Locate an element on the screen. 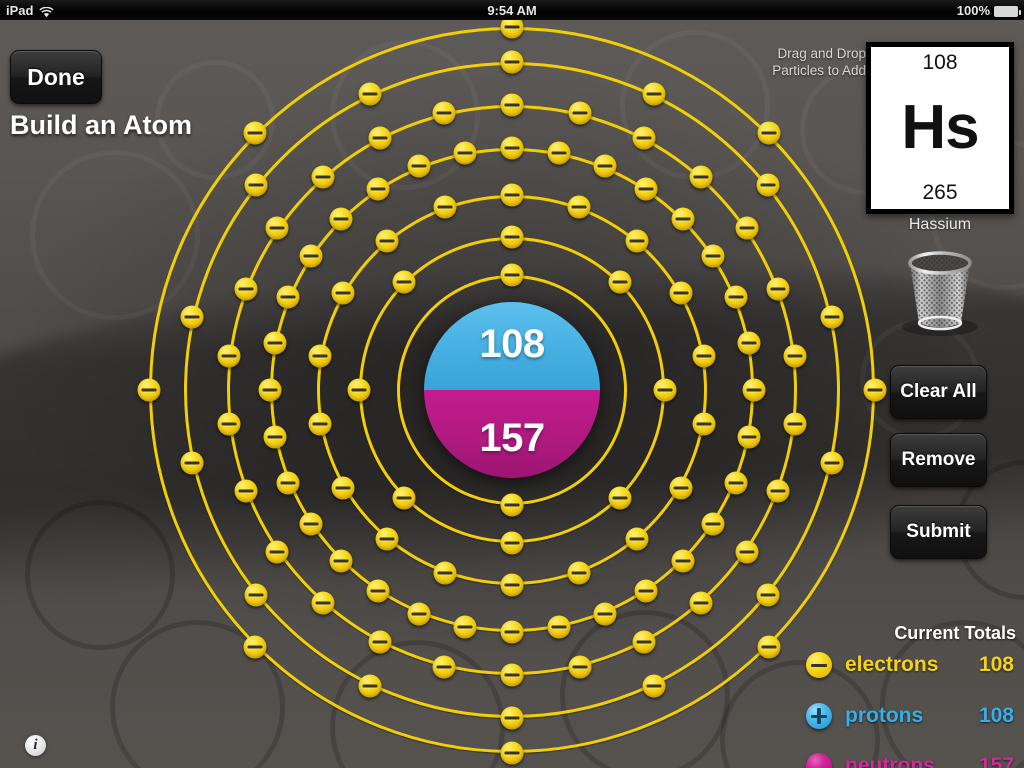  submit-button: Submit is located at coordinates (938, 532).